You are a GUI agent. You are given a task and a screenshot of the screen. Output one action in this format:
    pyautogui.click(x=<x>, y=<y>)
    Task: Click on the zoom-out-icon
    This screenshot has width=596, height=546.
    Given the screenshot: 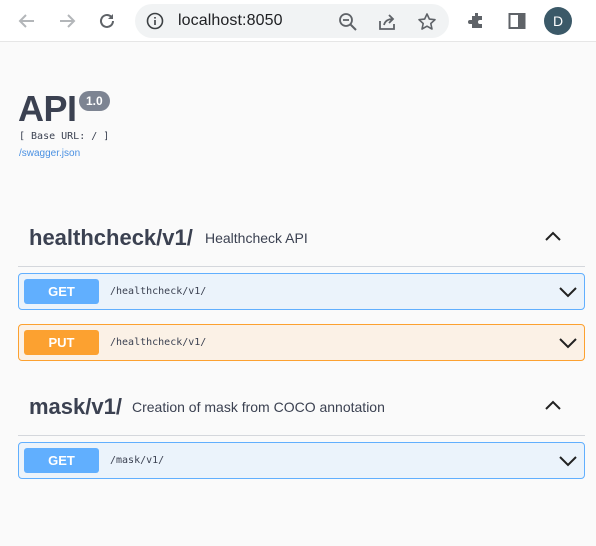 What is the action you would take?
    pyautogui.click(x=348, y=22)
    